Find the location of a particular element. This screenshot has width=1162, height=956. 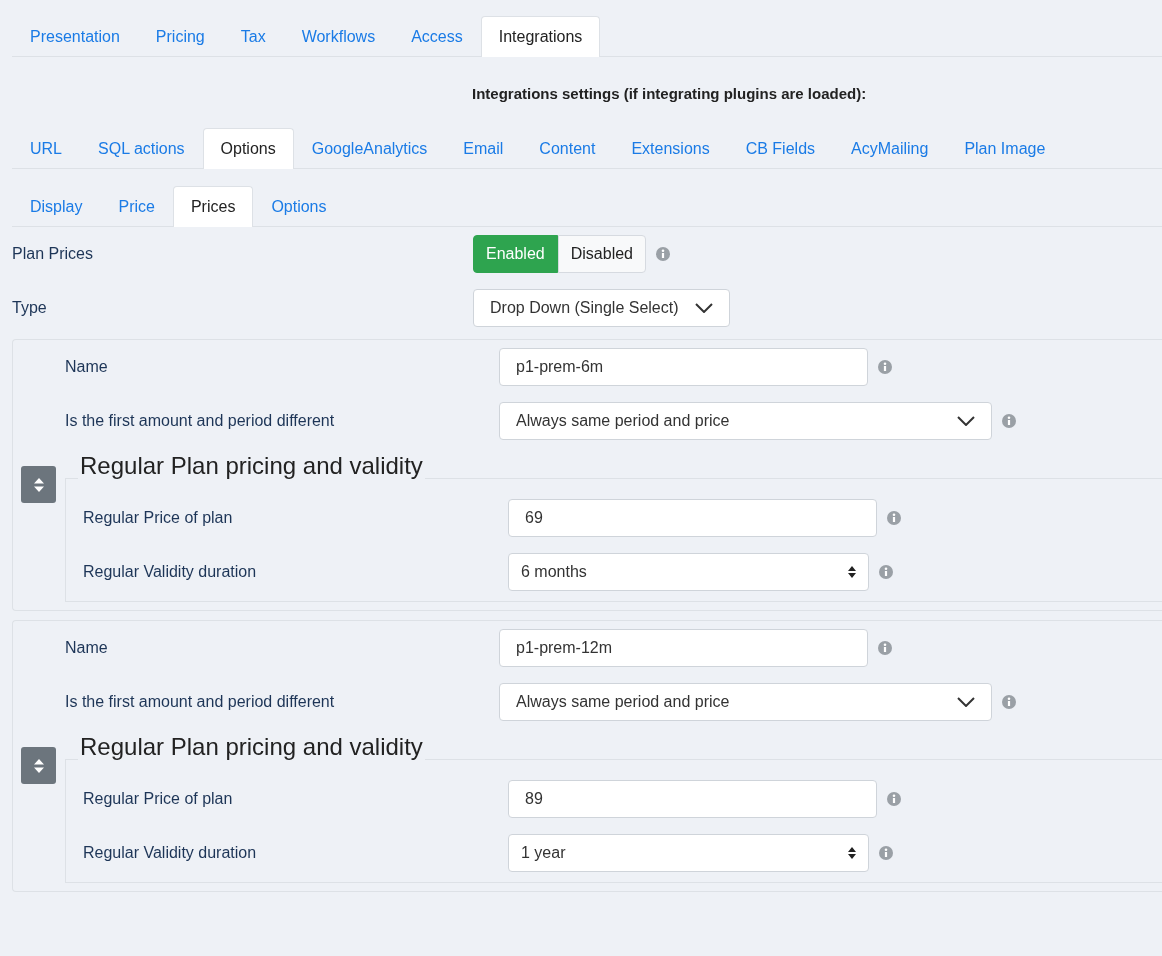

field-label: Plan Prices is located at coordinates (53, 254).